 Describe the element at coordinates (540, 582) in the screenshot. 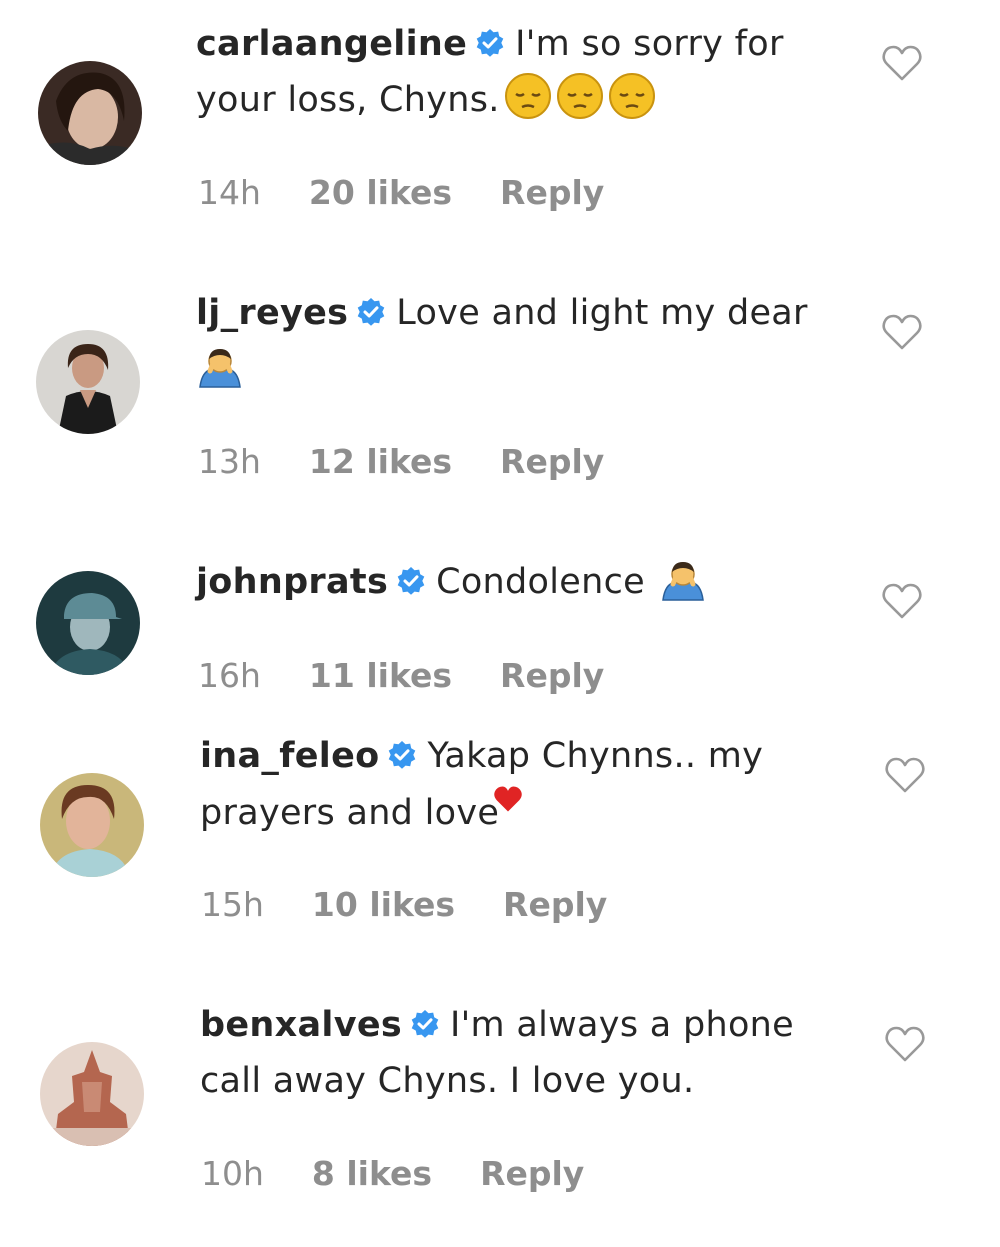

I see `comment-body: Condolence` at that location.